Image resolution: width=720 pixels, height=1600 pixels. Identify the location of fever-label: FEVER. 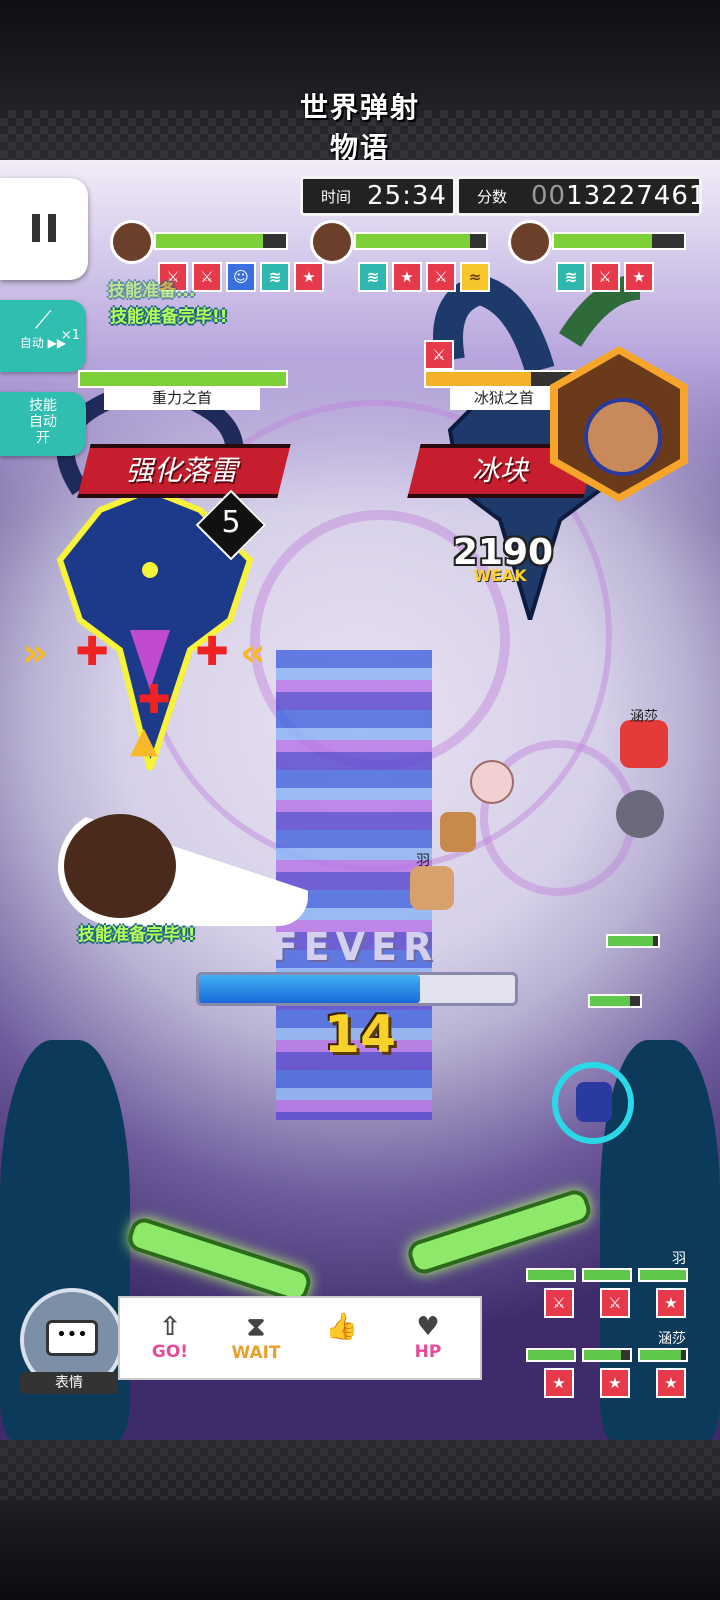
(355, 947).